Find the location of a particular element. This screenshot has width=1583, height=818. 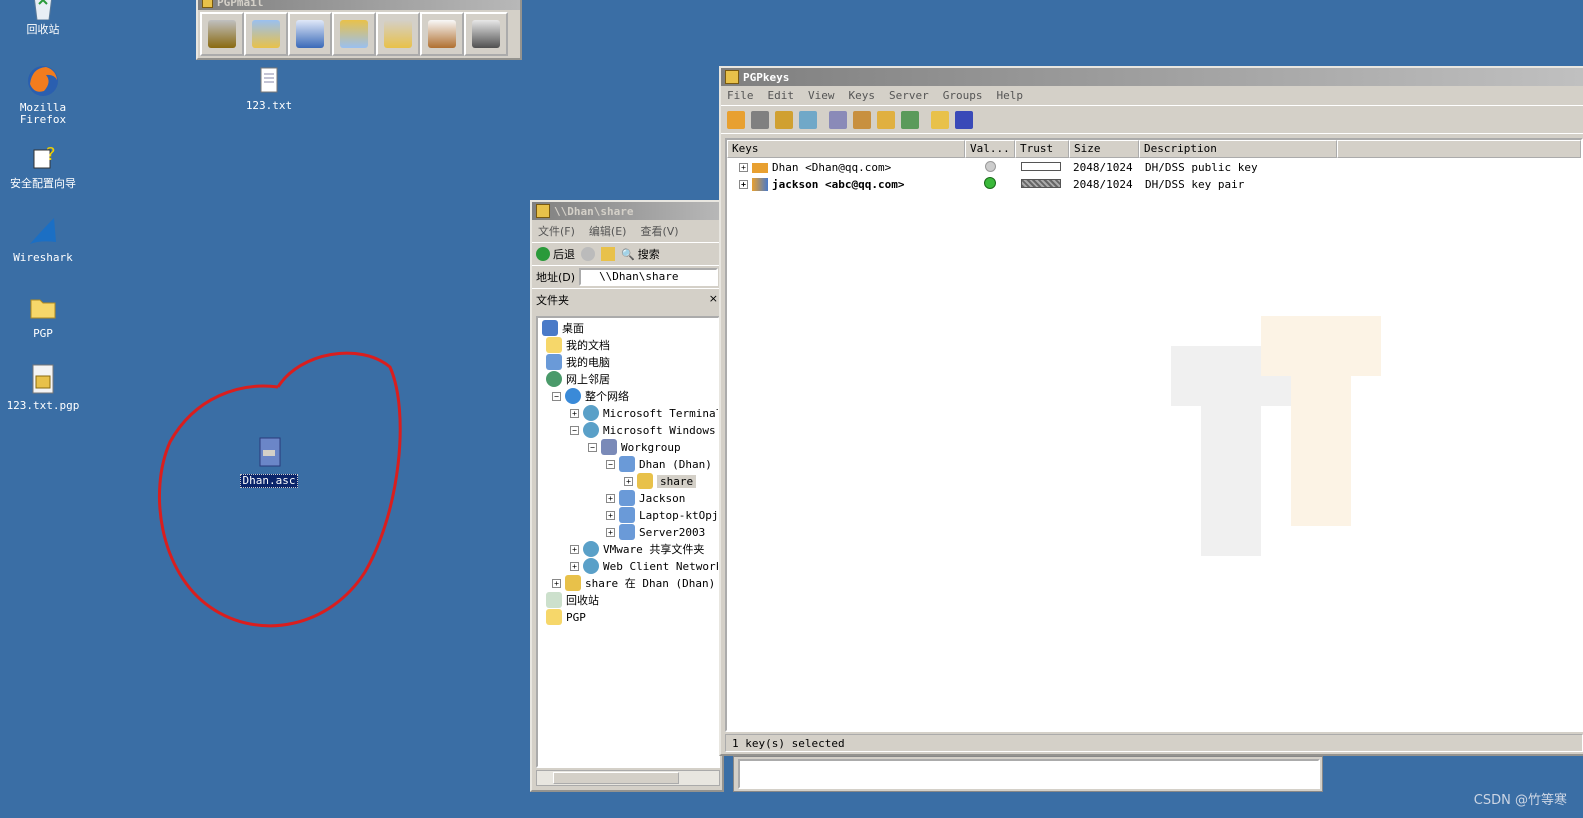

key-properties-icon is located at coordinates (862, 119).